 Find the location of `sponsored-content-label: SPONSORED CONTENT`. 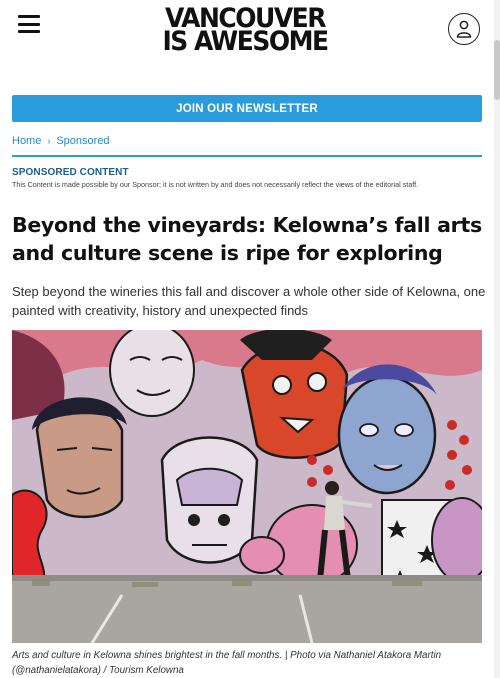

sponsored-content-label: SPONSORED CONTENT is located at coordinates (70, 172).